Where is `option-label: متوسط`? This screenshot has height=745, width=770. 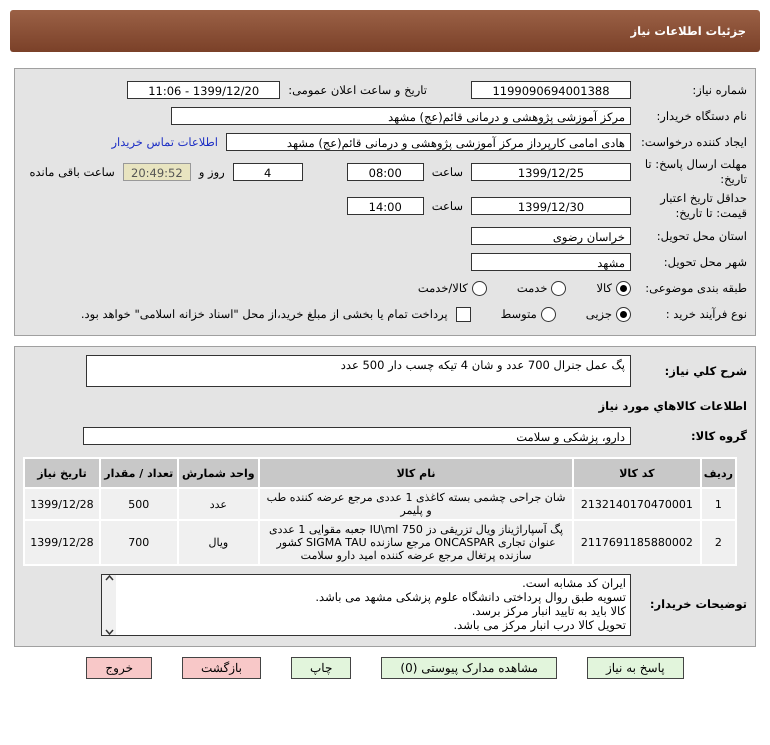 option-label: متوسط is located at coordinates (518, 314).